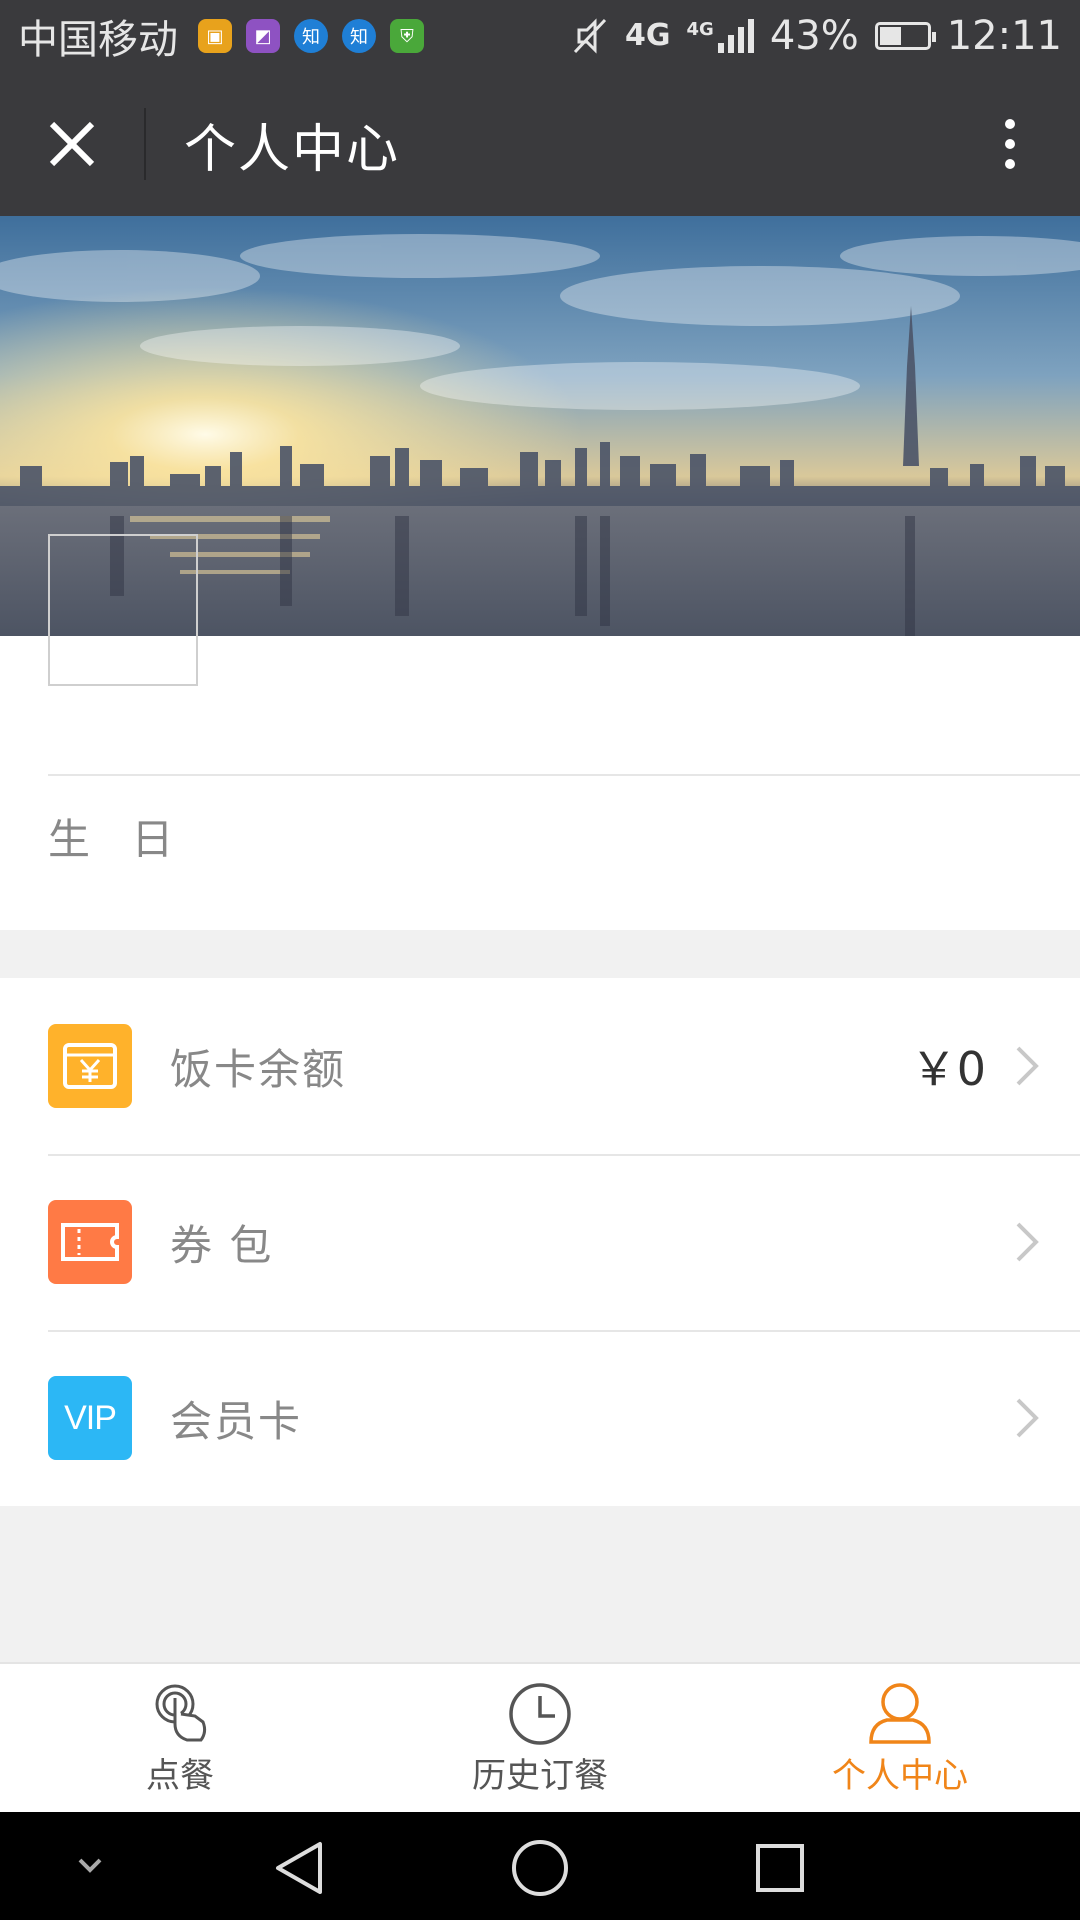 The image size is (1080, 1920). Describe the element at coordinates (814, 36) in the screenshot. I see `battery-percent: 43%` at that location.